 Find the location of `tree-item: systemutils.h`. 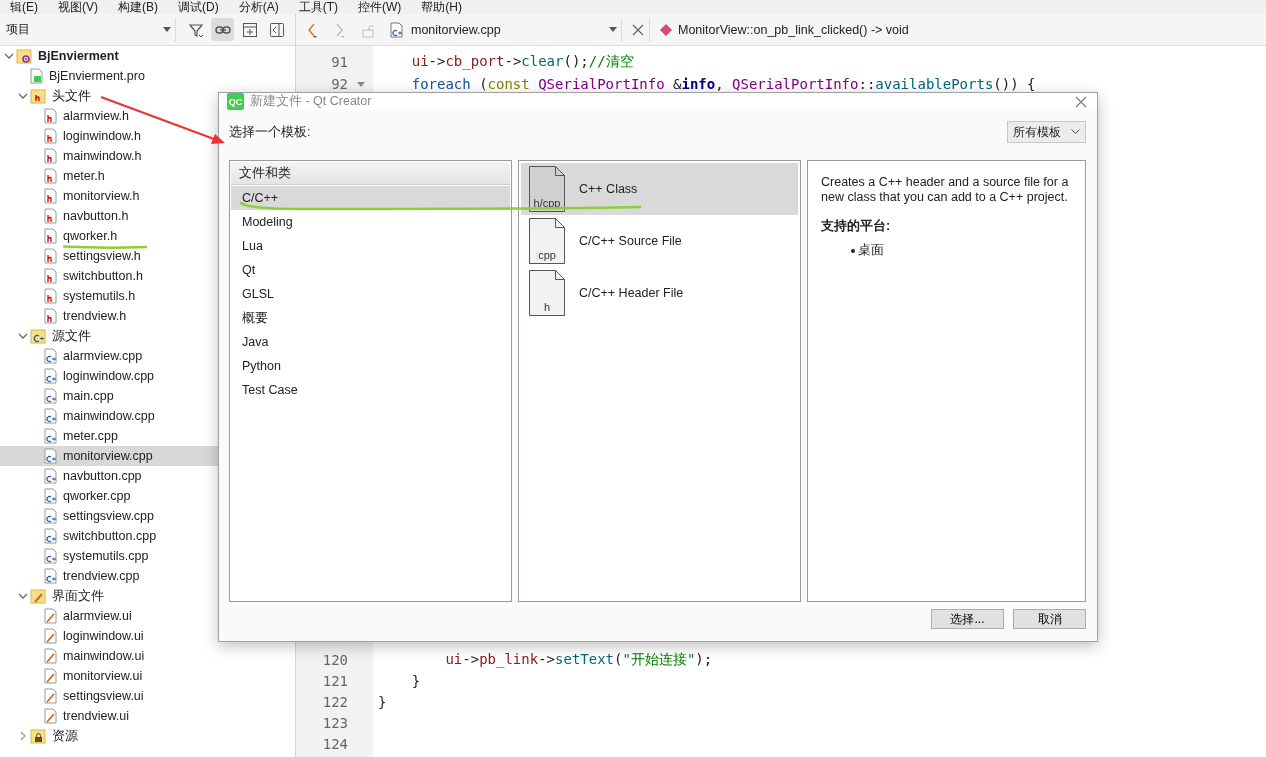

tree-item: systemutils.h is located at coordinates (70, 296).